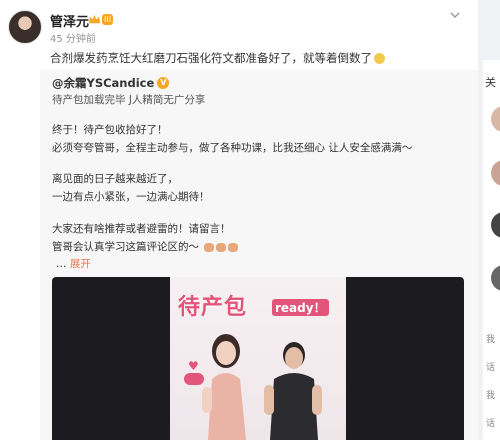  Describe the element at coordinates (224, 387) in the screenshot. I see `woman-figure` at that location.